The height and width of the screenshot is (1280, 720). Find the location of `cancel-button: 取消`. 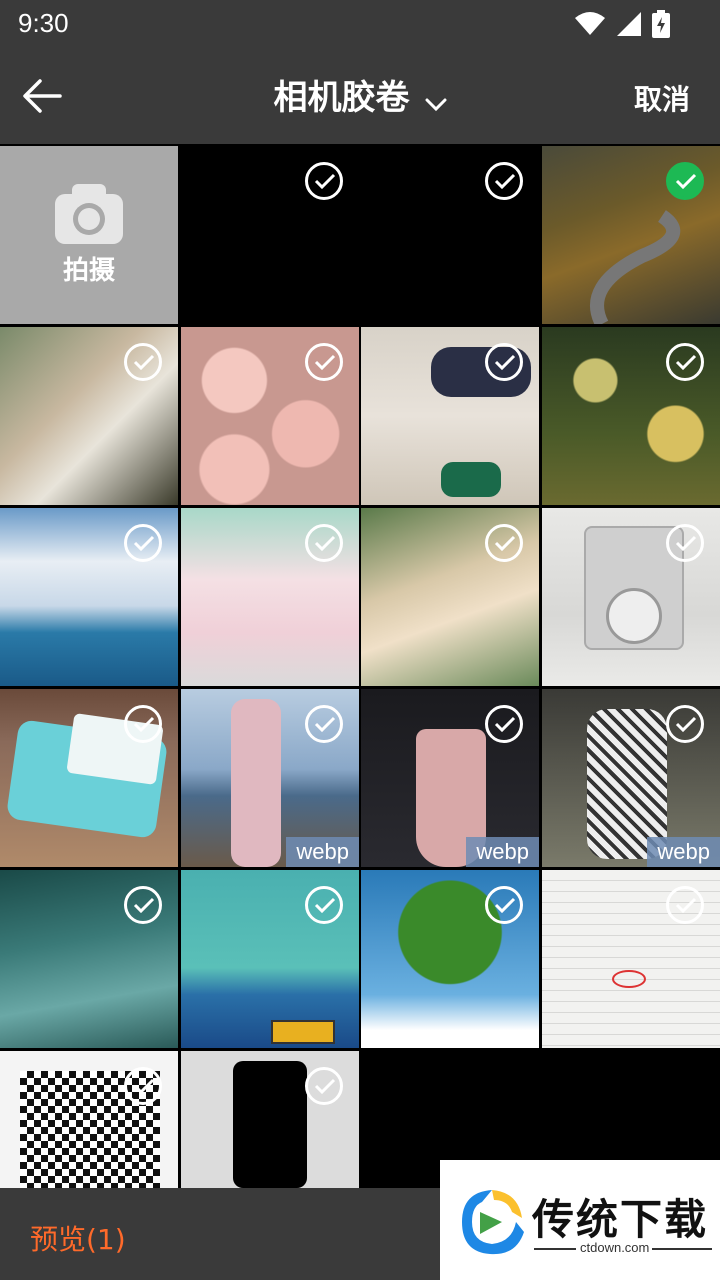

cancel-button: 取消 is located at coordinates (662, 98).